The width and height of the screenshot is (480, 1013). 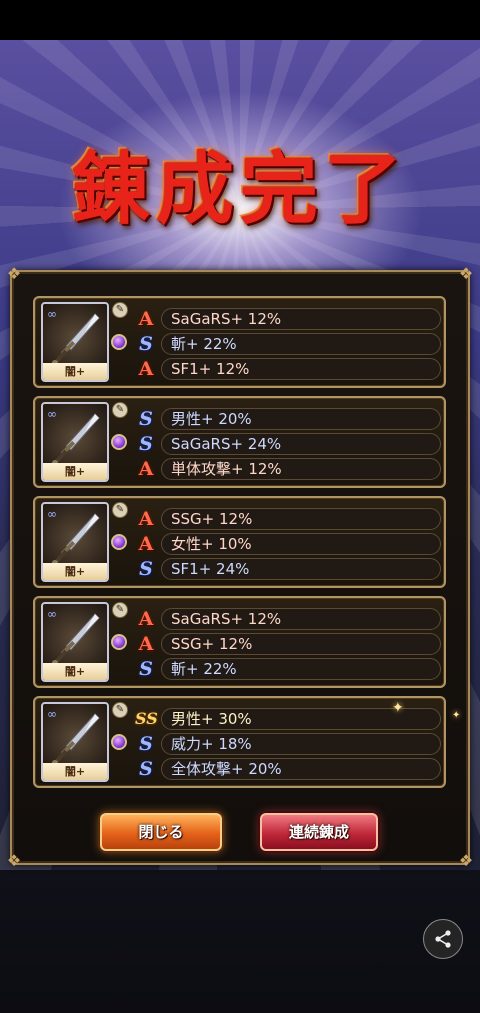 What do you see at coordinates (301, 419) in the screenshot?
I see `stat-text: 男性+ 20%` at bounding box center [301, 419].